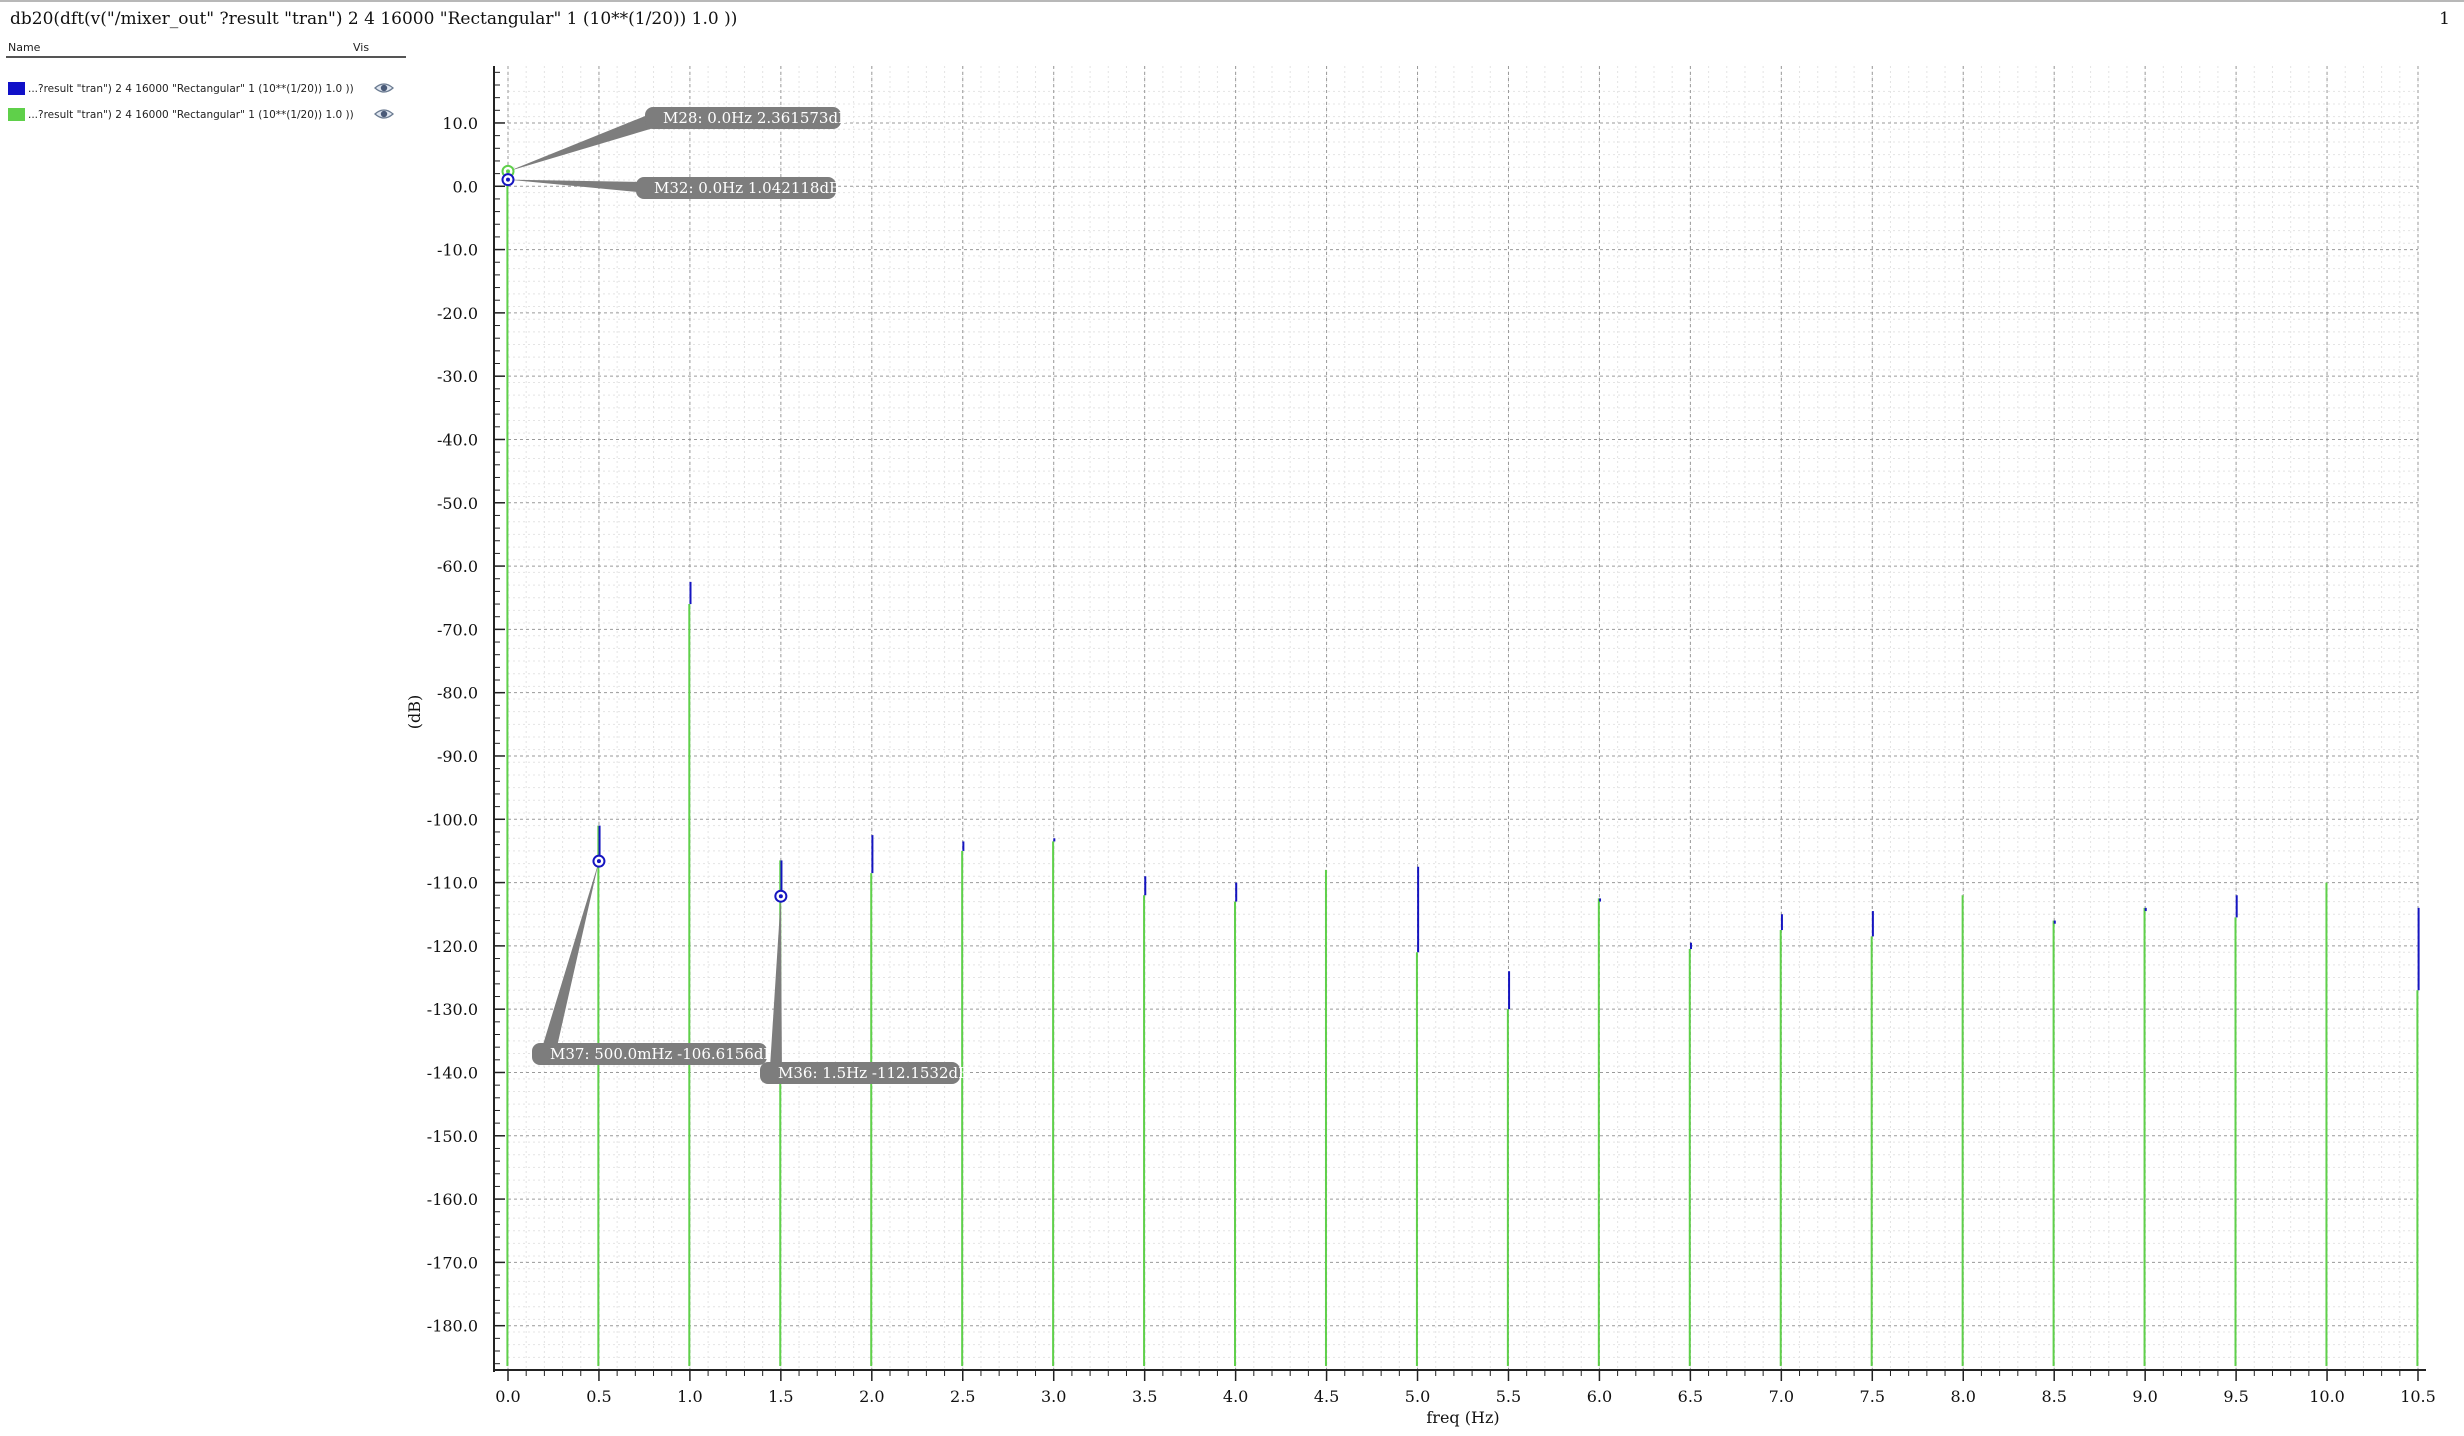 The width and height of the screenshot is (2464, 1436). Describe the element at coordinates (452, 1072) in the screenshot. I see `y-tick-label: -140.0` at that location.